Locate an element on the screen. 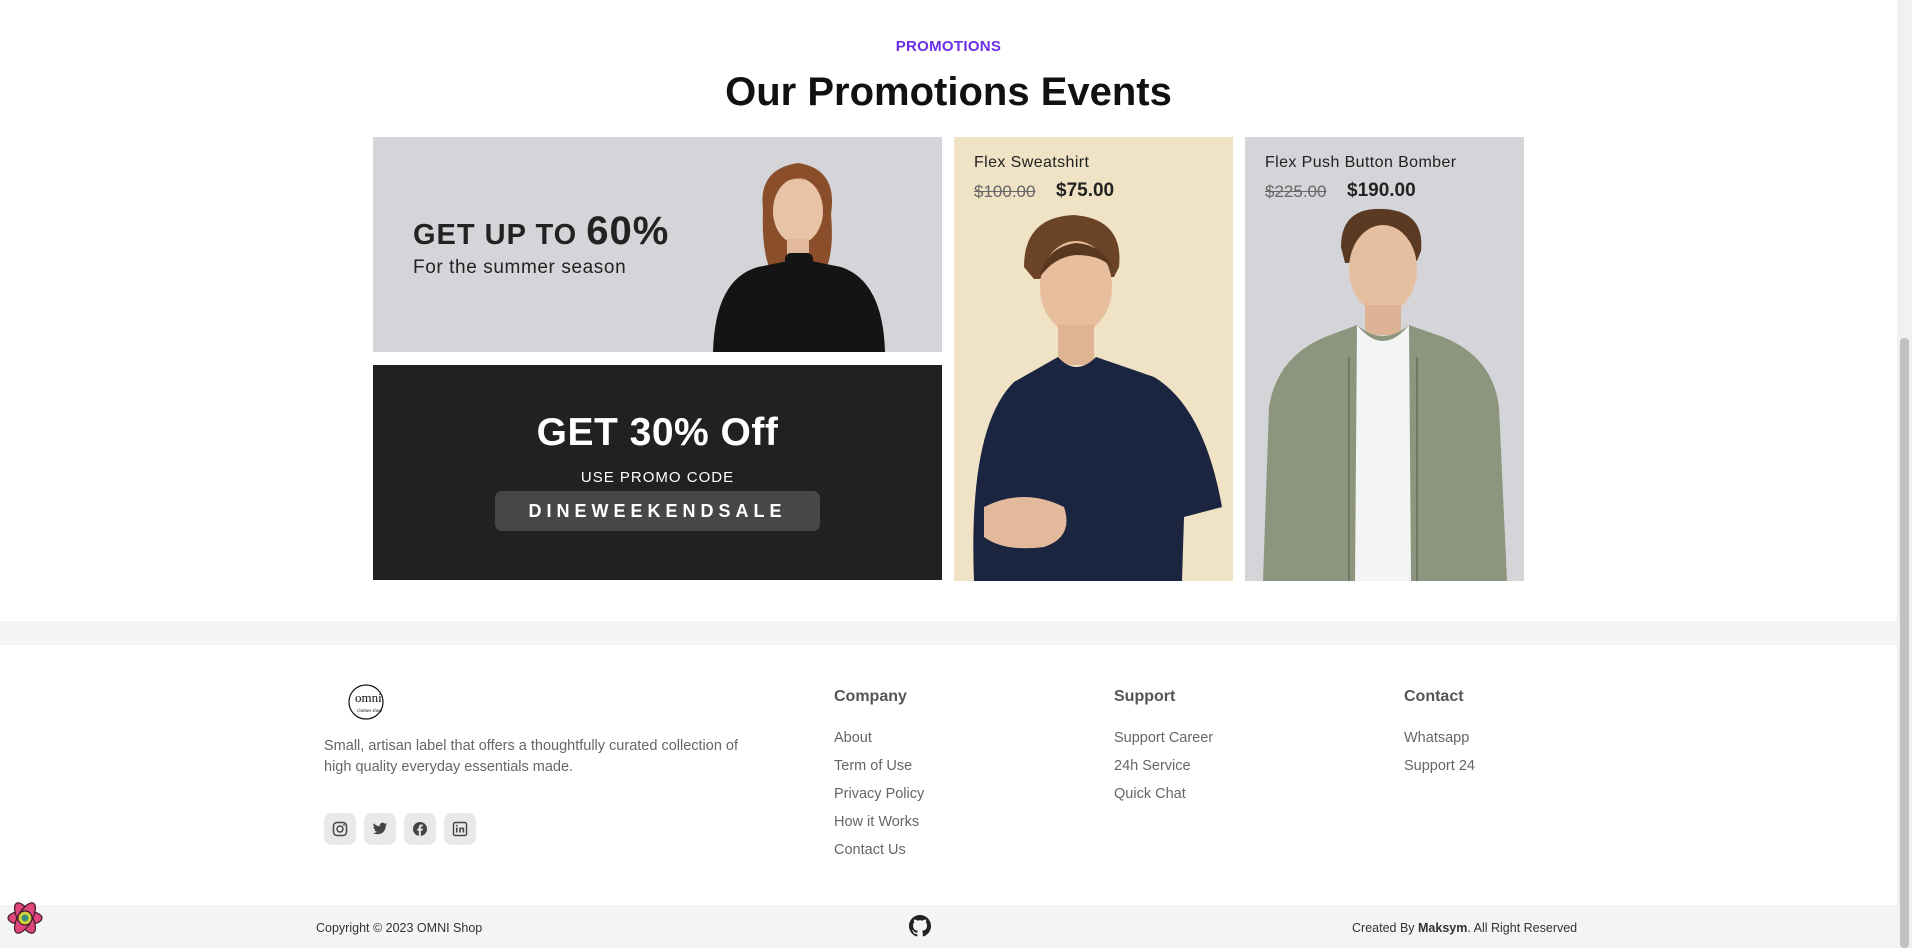  promo-code: DINEWEEKENDSALE is located at coordinates (657, 511).